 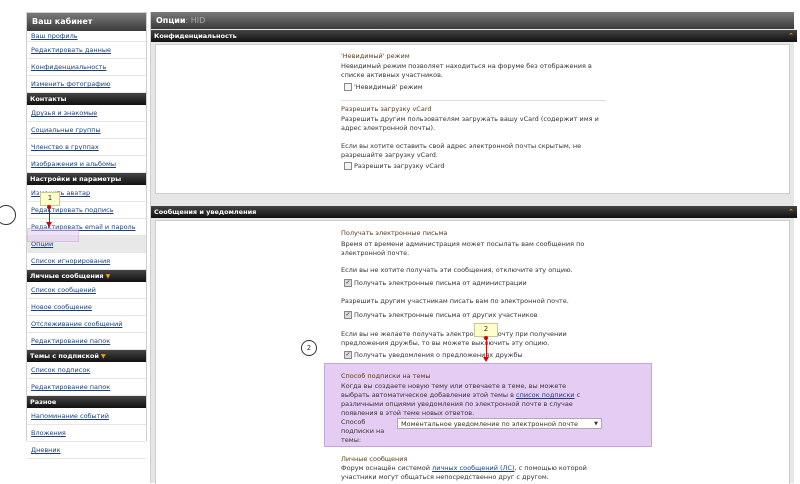 What do you see at coordinates (53, 235) in the screenshot?
I see `options-link-highlight` at bounding box center [53, 235].